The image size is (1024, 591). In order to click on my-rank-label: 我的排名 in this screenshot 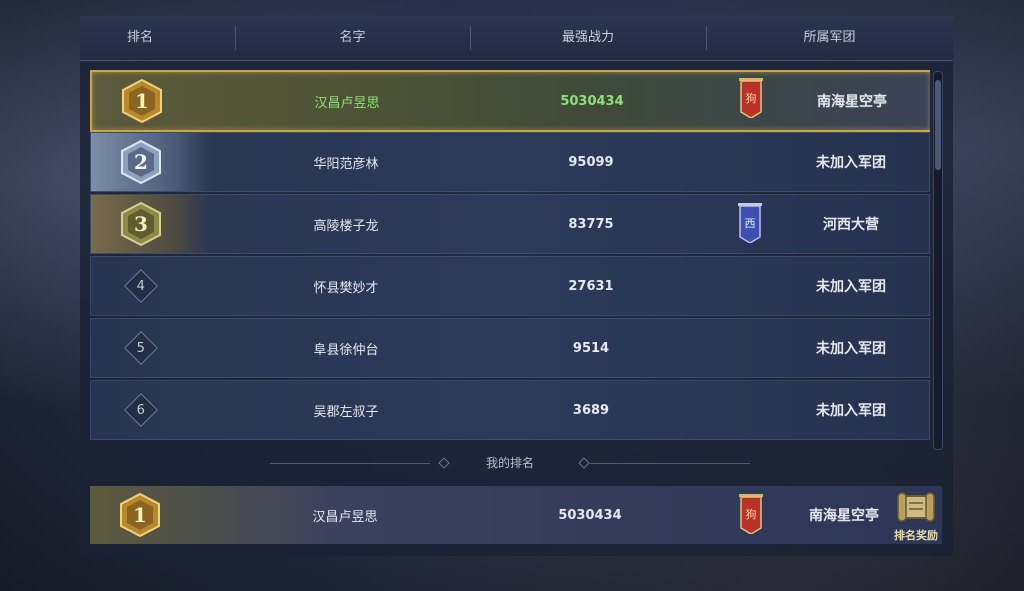, I will do `click(509, 463)`.